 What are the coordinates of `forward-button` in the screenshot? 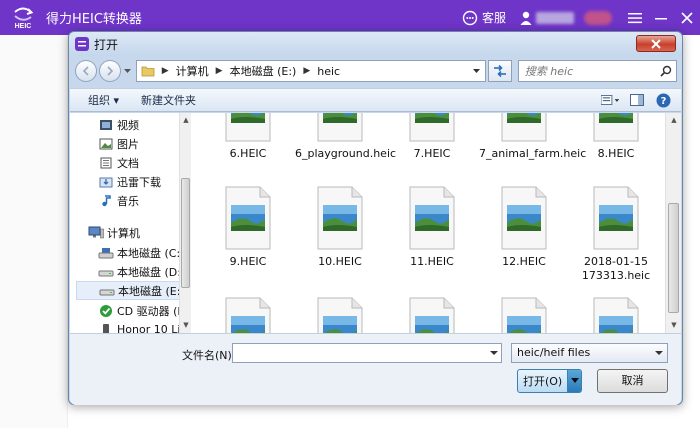 It's located at (109, 71).